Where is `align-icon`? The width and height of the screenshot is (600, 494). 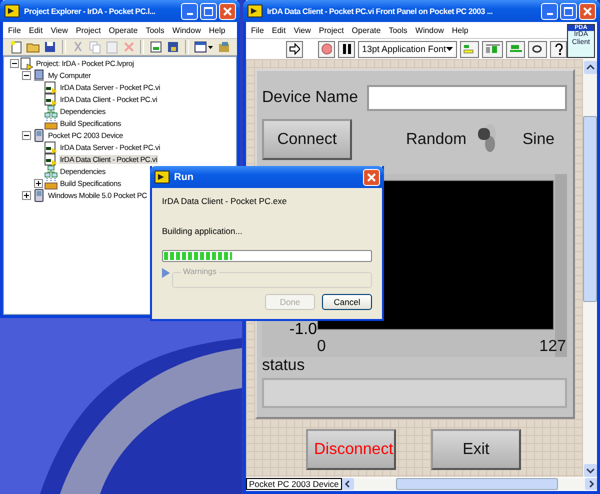
align-icon is located at coordinates (469, 49).